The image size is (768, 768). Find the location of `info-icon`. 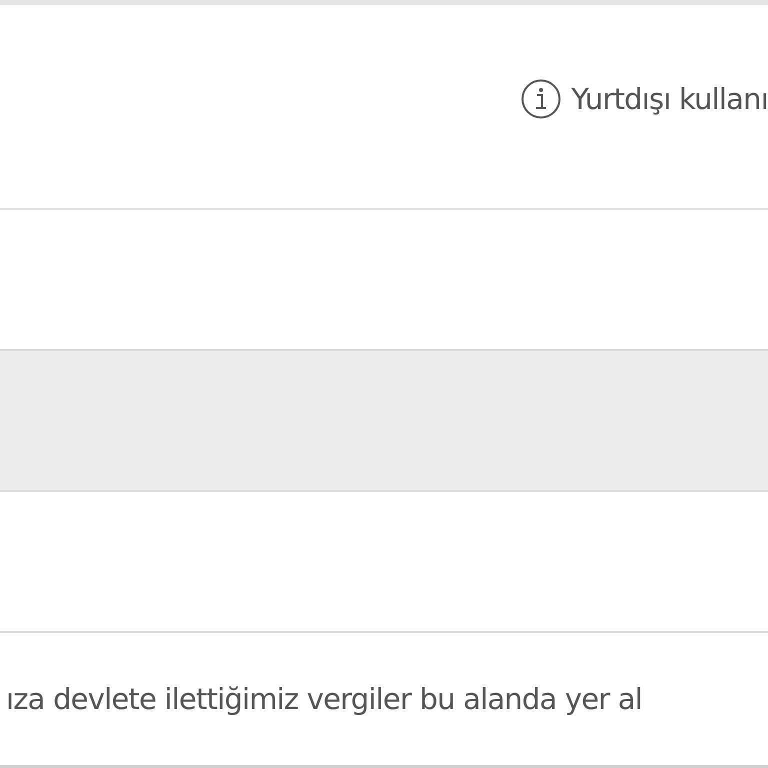

info-icon is located at coordinates (541, 98).